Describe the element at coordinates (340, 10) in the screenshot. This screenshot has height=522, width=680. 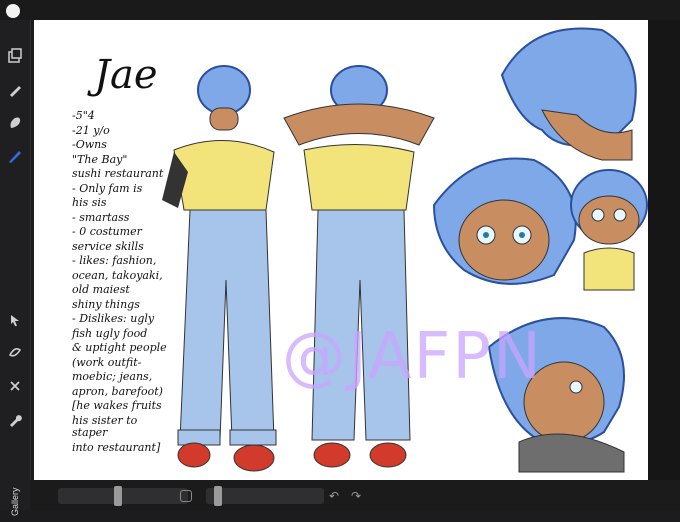
I see `top-bar` at that location.